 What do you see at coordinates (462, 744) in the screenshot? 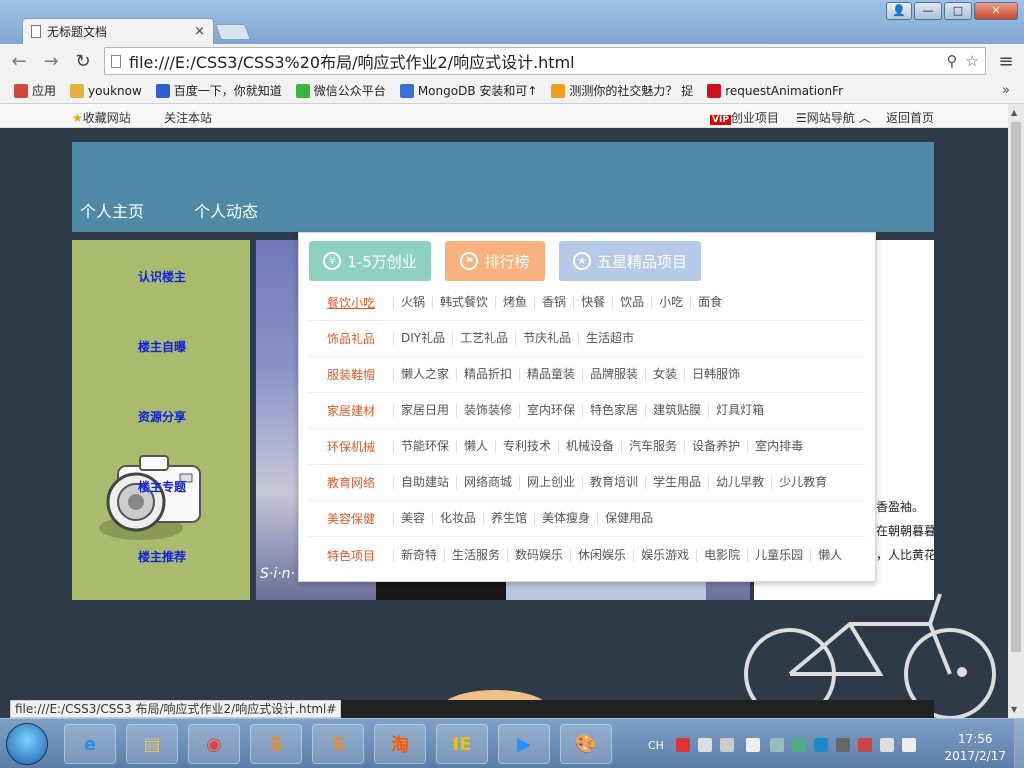
I see `taskbar-app-ie-tester: IE` at bounding box center [462, 744].